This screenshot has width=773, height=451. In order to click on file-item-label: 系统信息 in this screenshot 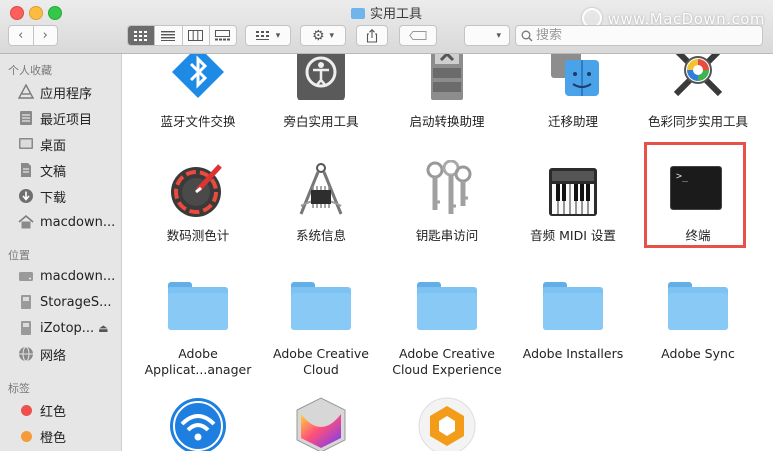, I will do `click(320, 235)`.